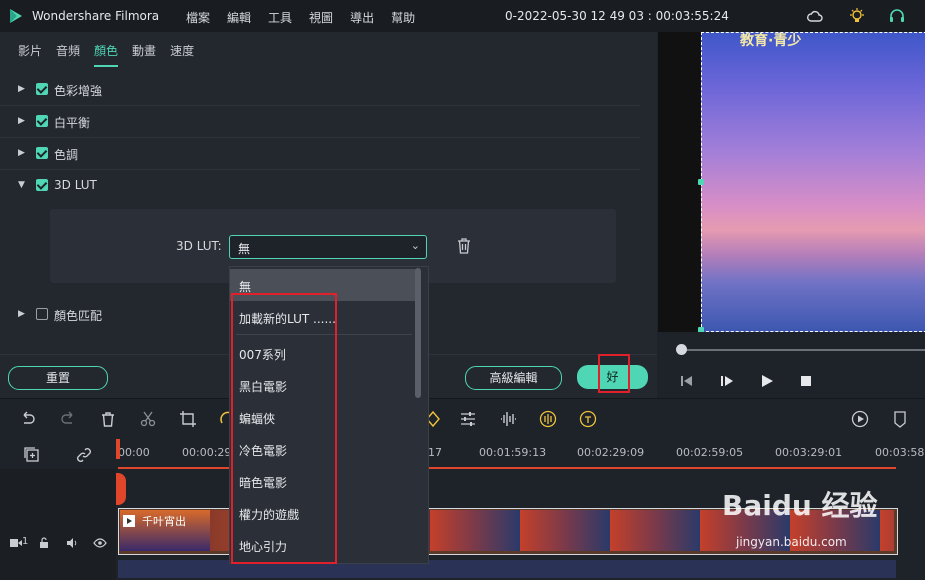 The image size is (925, 580). I want to click on track-number: 1, so click(25, 541).